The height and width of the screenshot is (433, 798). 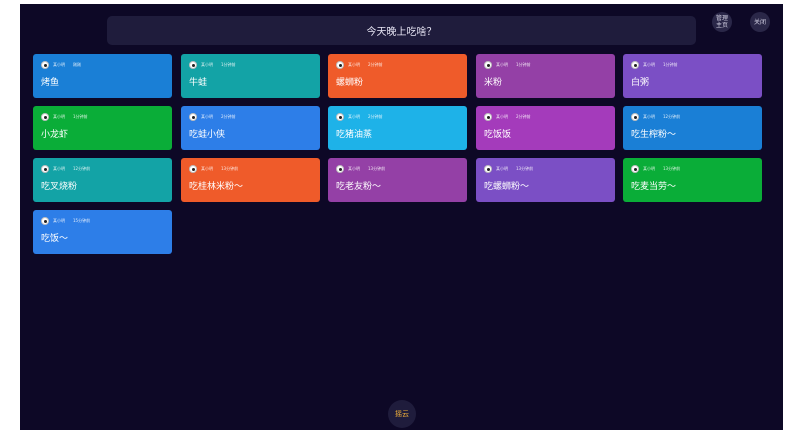 What do you see at coordinates (397, 180) in the screenshot?
I see `food-card: 某小明 13分钟前吃老友粉～` at bounding box center [397, 180].